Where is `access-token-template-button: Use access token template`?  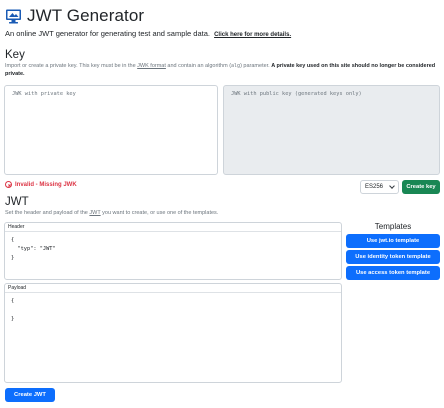 access-token-template-button: Use access token template is located at coordinates (393, 273).